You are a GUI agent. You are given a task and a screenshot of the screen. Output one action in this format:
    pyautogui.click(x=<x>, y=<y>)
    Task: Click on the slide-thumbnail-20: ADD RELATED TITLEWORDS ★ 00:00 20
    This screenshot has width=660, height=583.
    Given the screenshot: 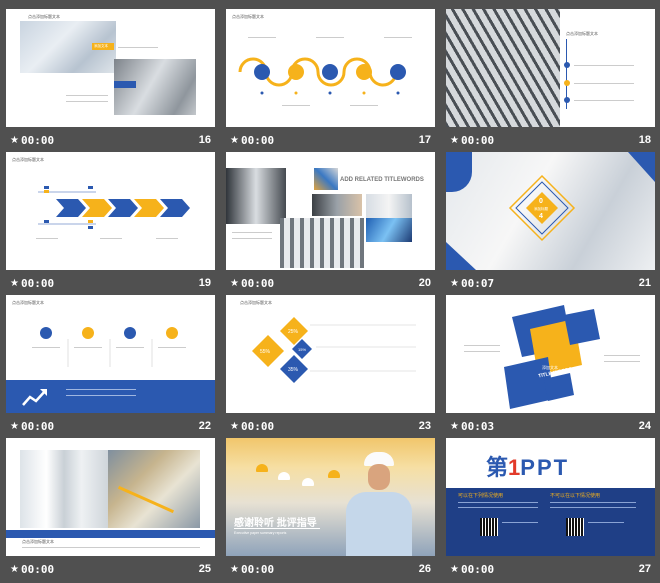 What is the action you would take?
    pyautogui.click(x=330, y=224)
    